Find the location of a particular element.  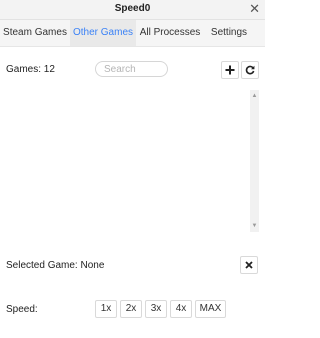

speed-4x-button: 4x is located at coordinates (181, 309).